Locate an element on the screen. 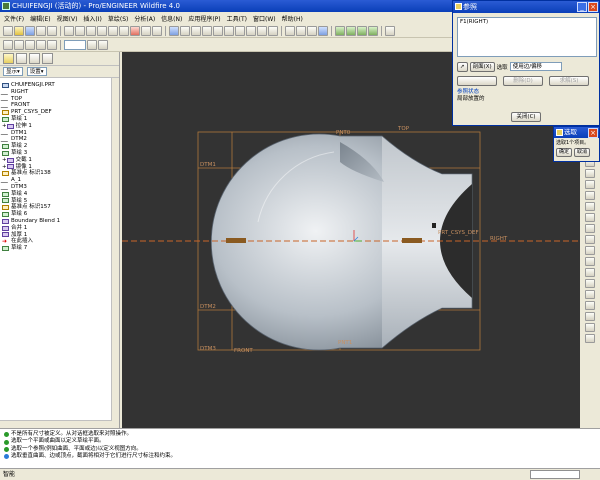  model-tree-tab-icon is located at coordinates (8, 58).